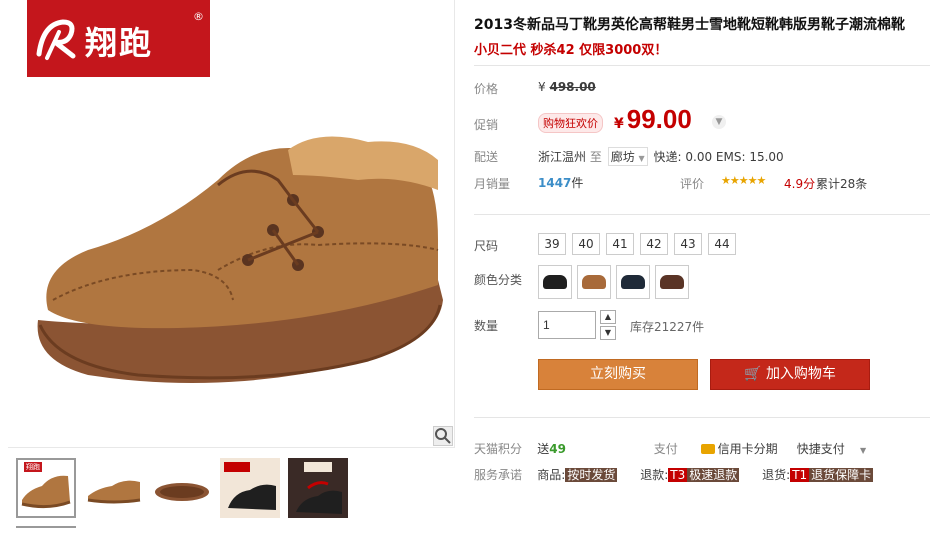 This screenshot has height=533, width=930. I want to click on color-swatch-black, so click(555, 282).